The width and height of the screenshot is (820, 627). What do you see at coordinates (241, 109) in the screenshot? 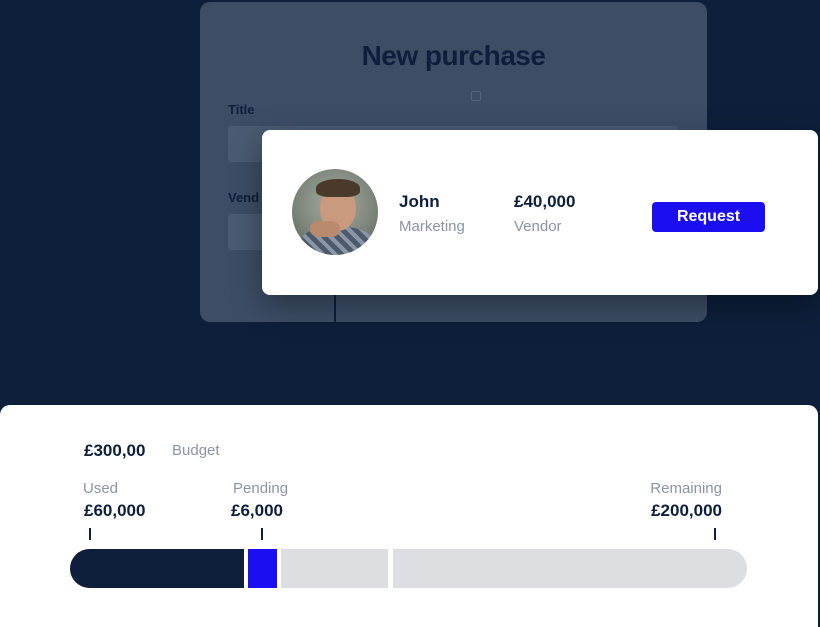
I see `title-field-label: Title` at bounding box center [241, 109].